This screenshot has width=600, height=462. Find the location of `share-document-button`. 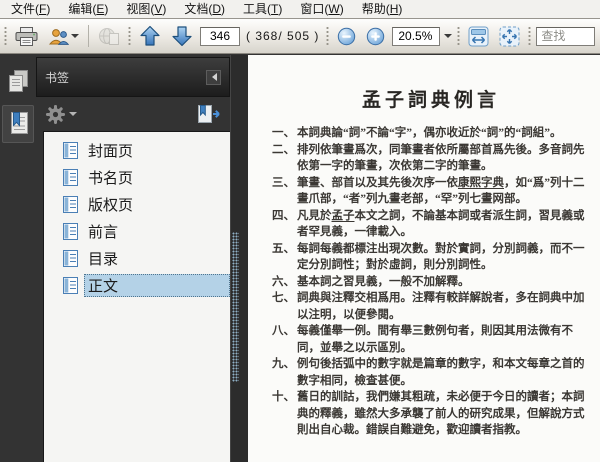

share-document-button is located at coordinates (109, 36).